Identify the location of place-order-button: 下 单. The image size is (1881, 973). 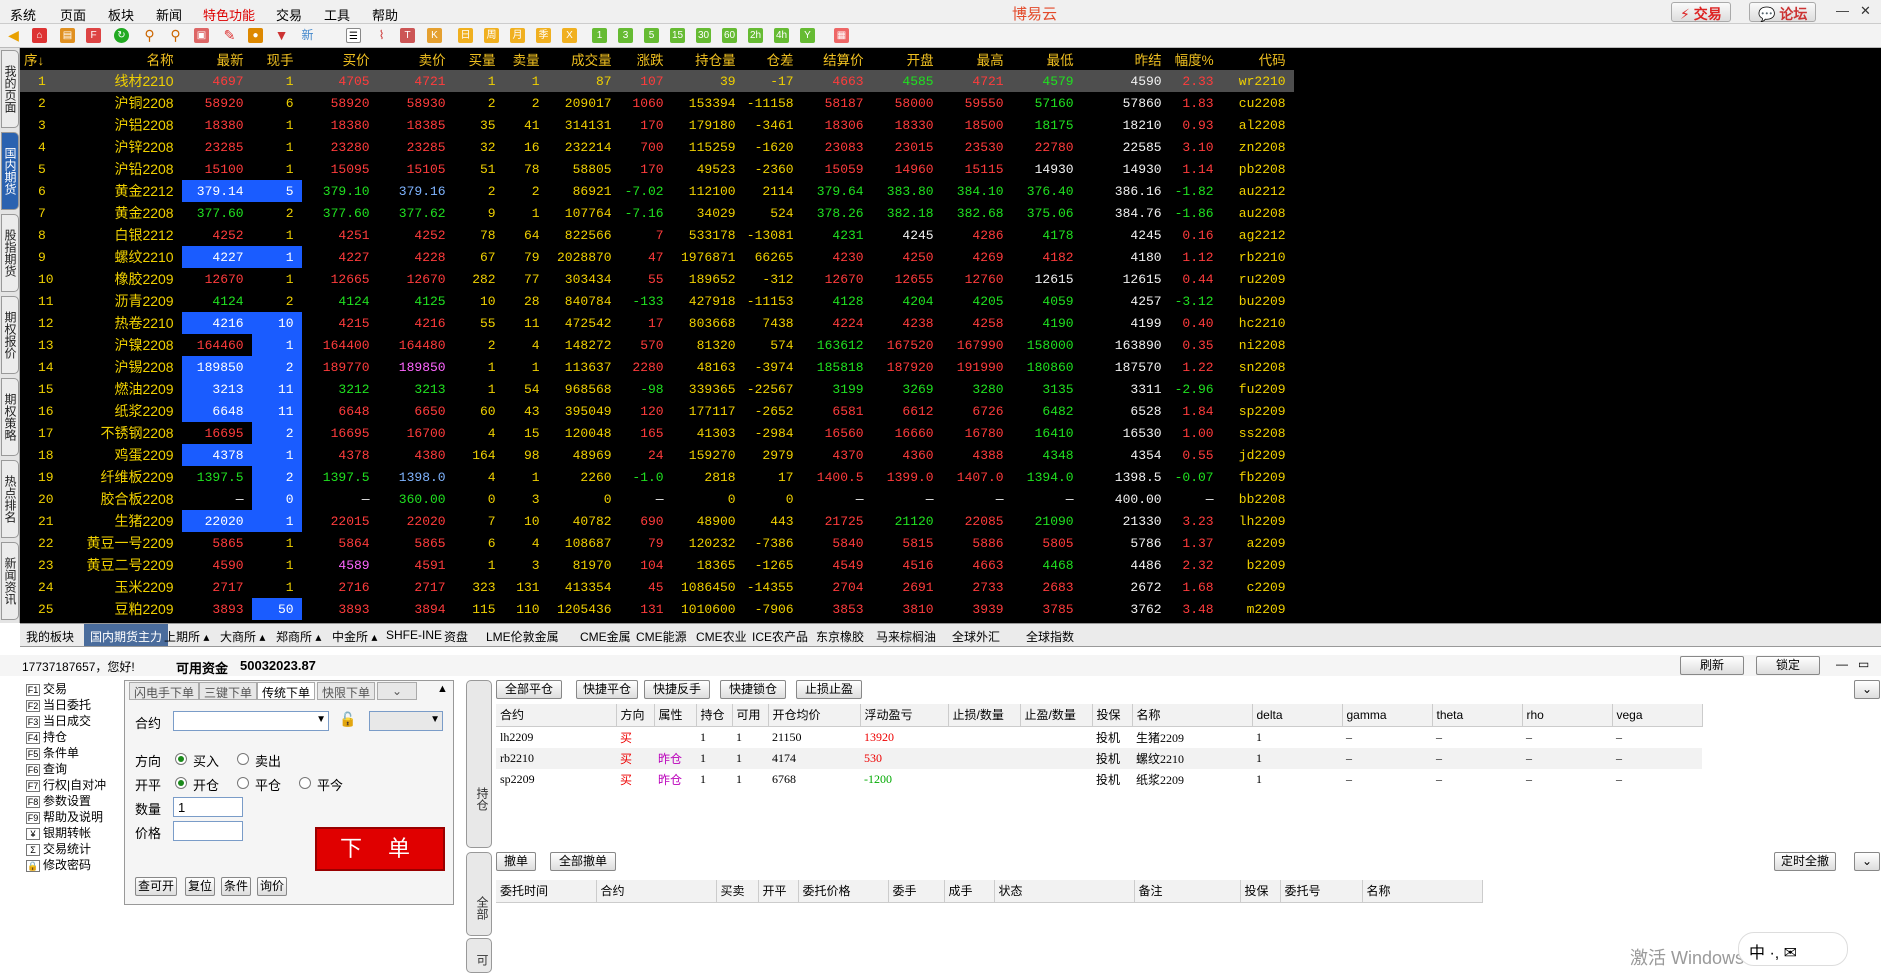
(380, 849).